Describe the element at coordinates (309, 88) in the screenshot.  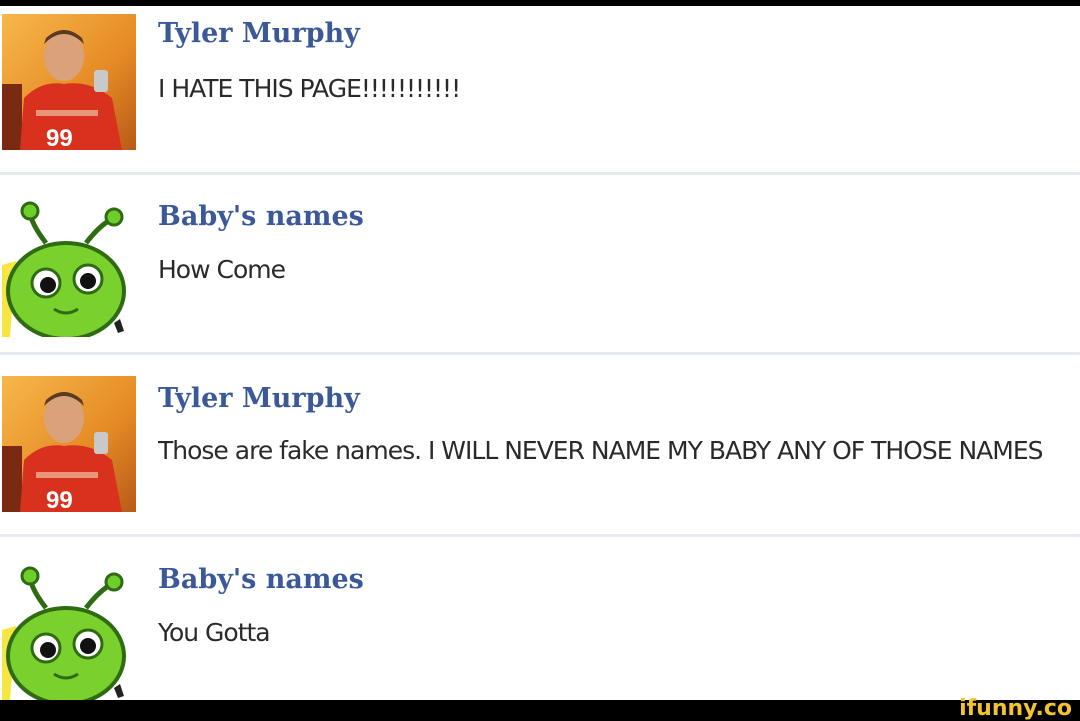
I see `comment-text: I HATE THIS PAGE!!!!!!!!!!!` at that location.